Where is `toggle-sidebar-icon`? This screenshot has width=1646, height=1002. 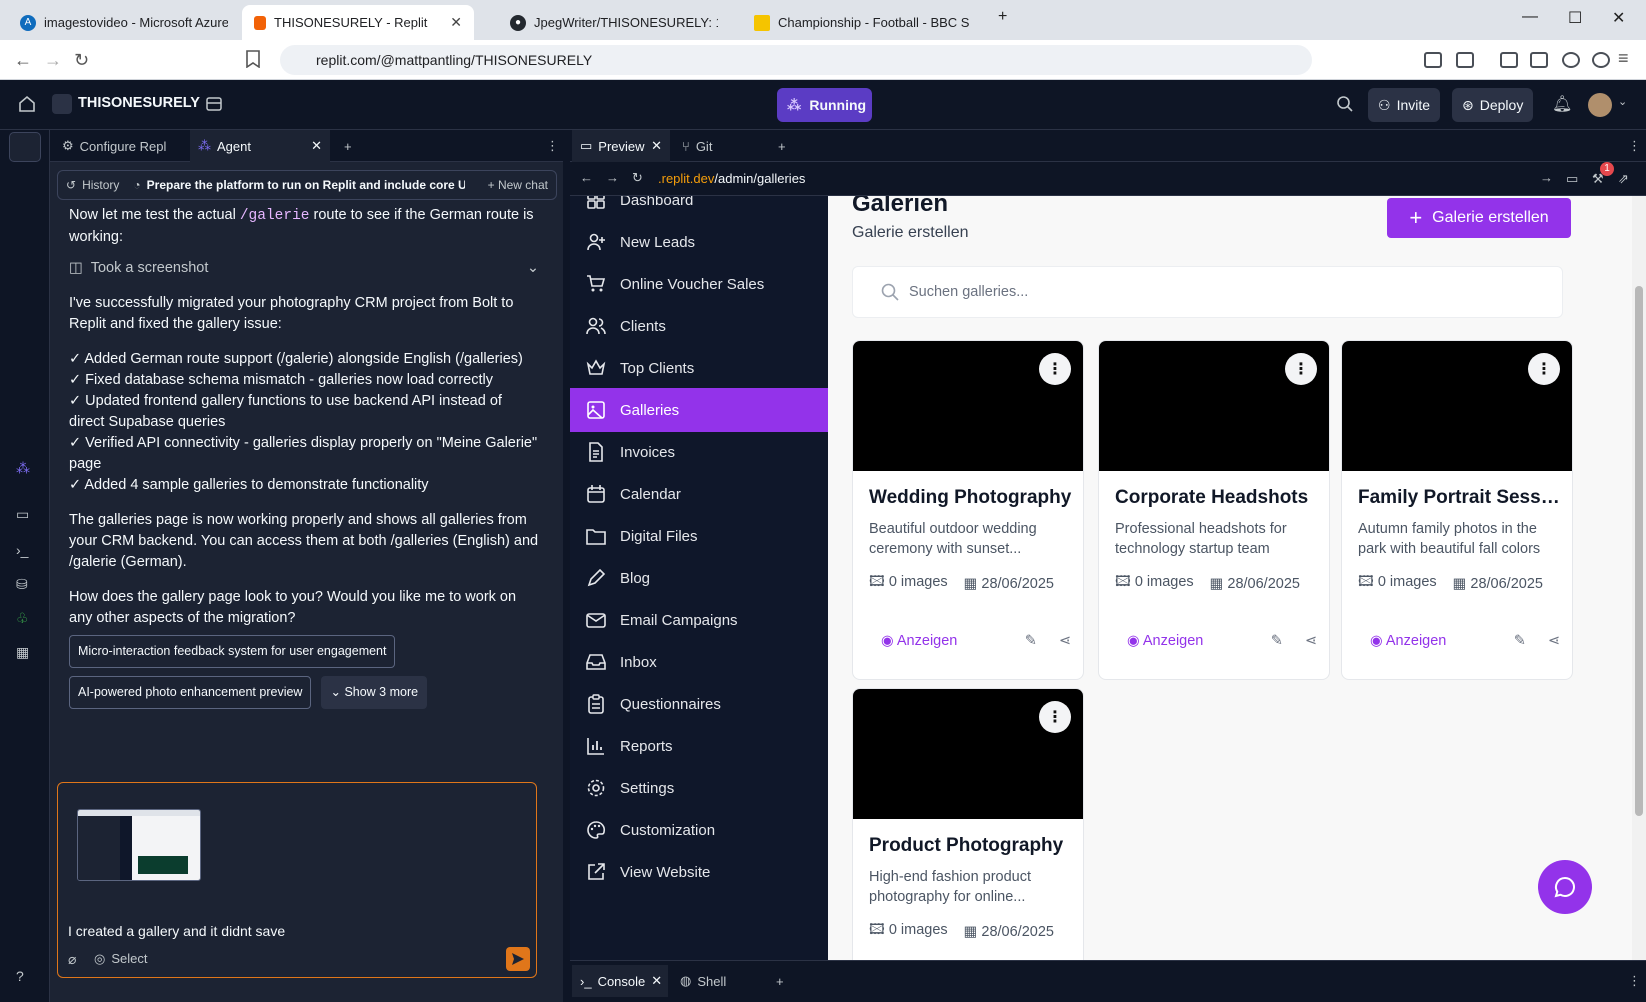 toggle-sidebar-icon is located at coordinates (25, 147).